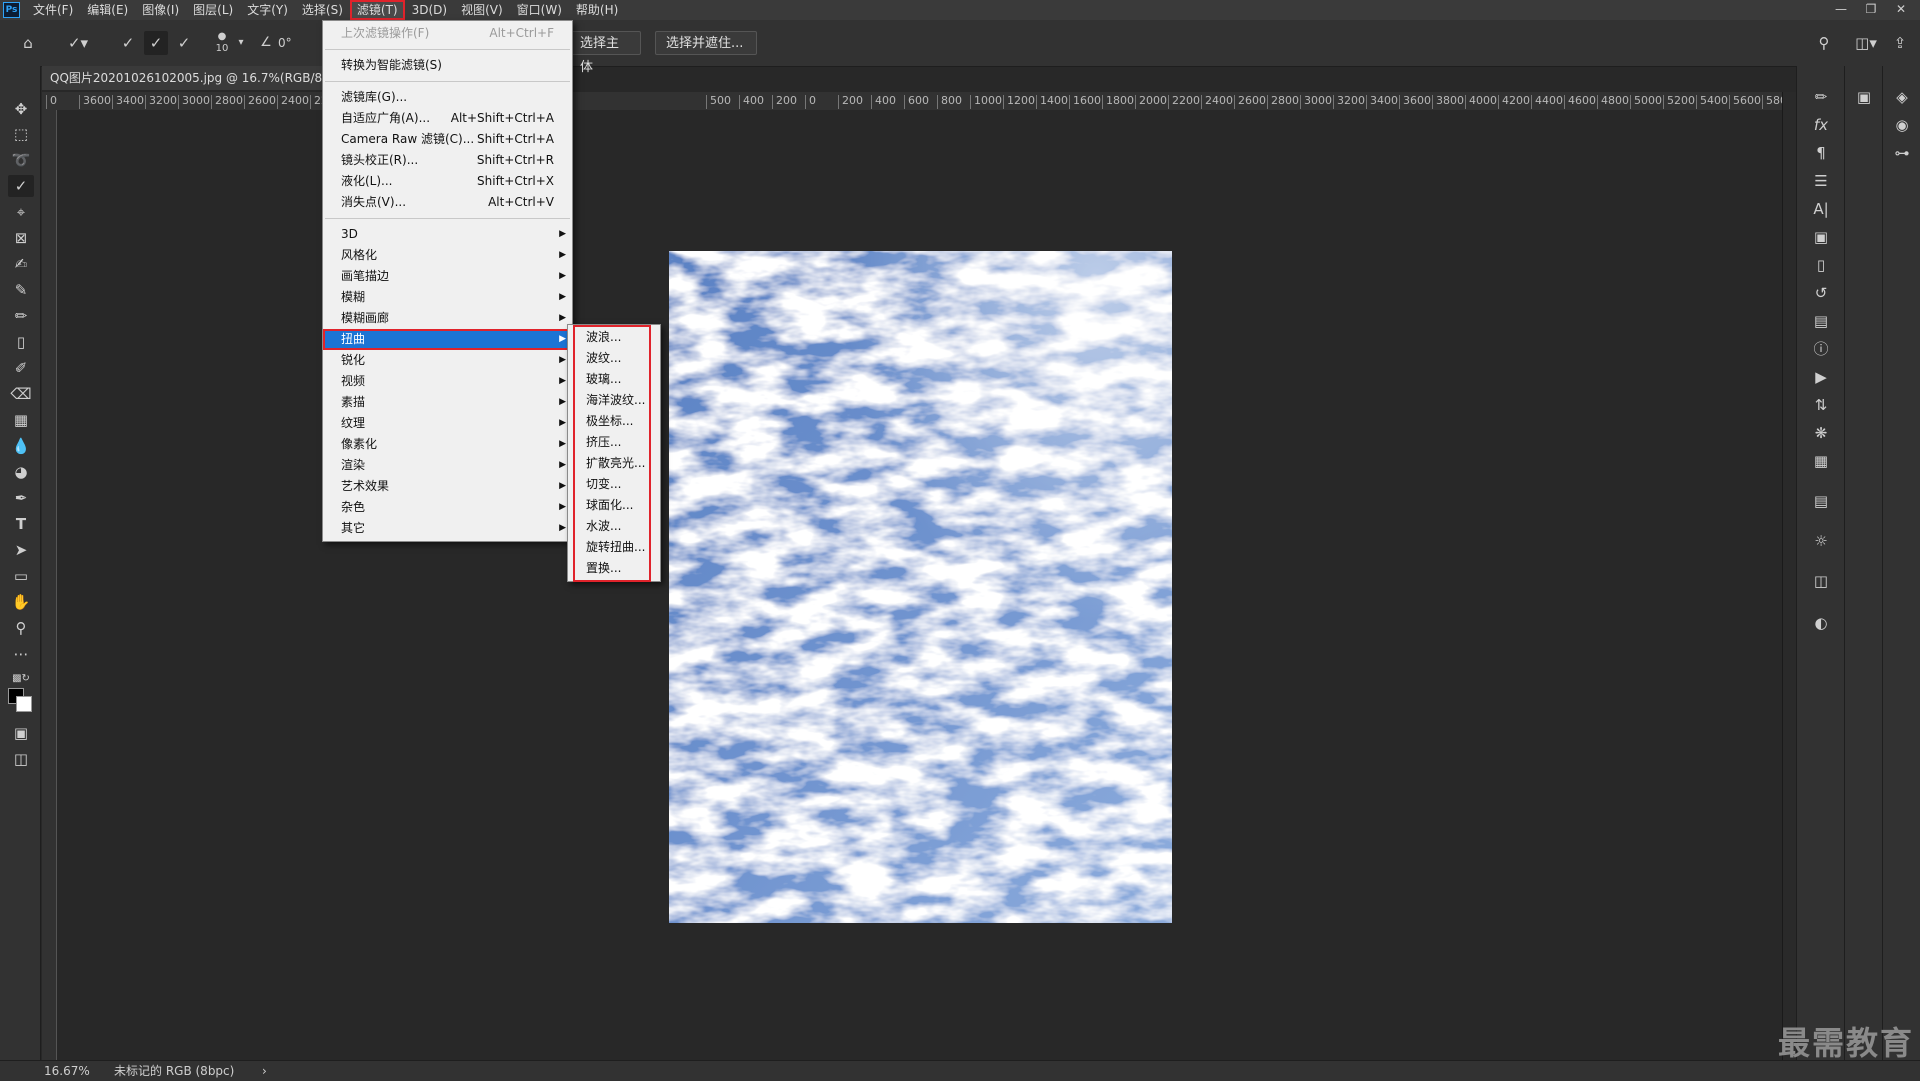  I want to click on info-panel-icon: ⓘ, so click(1821, 349).